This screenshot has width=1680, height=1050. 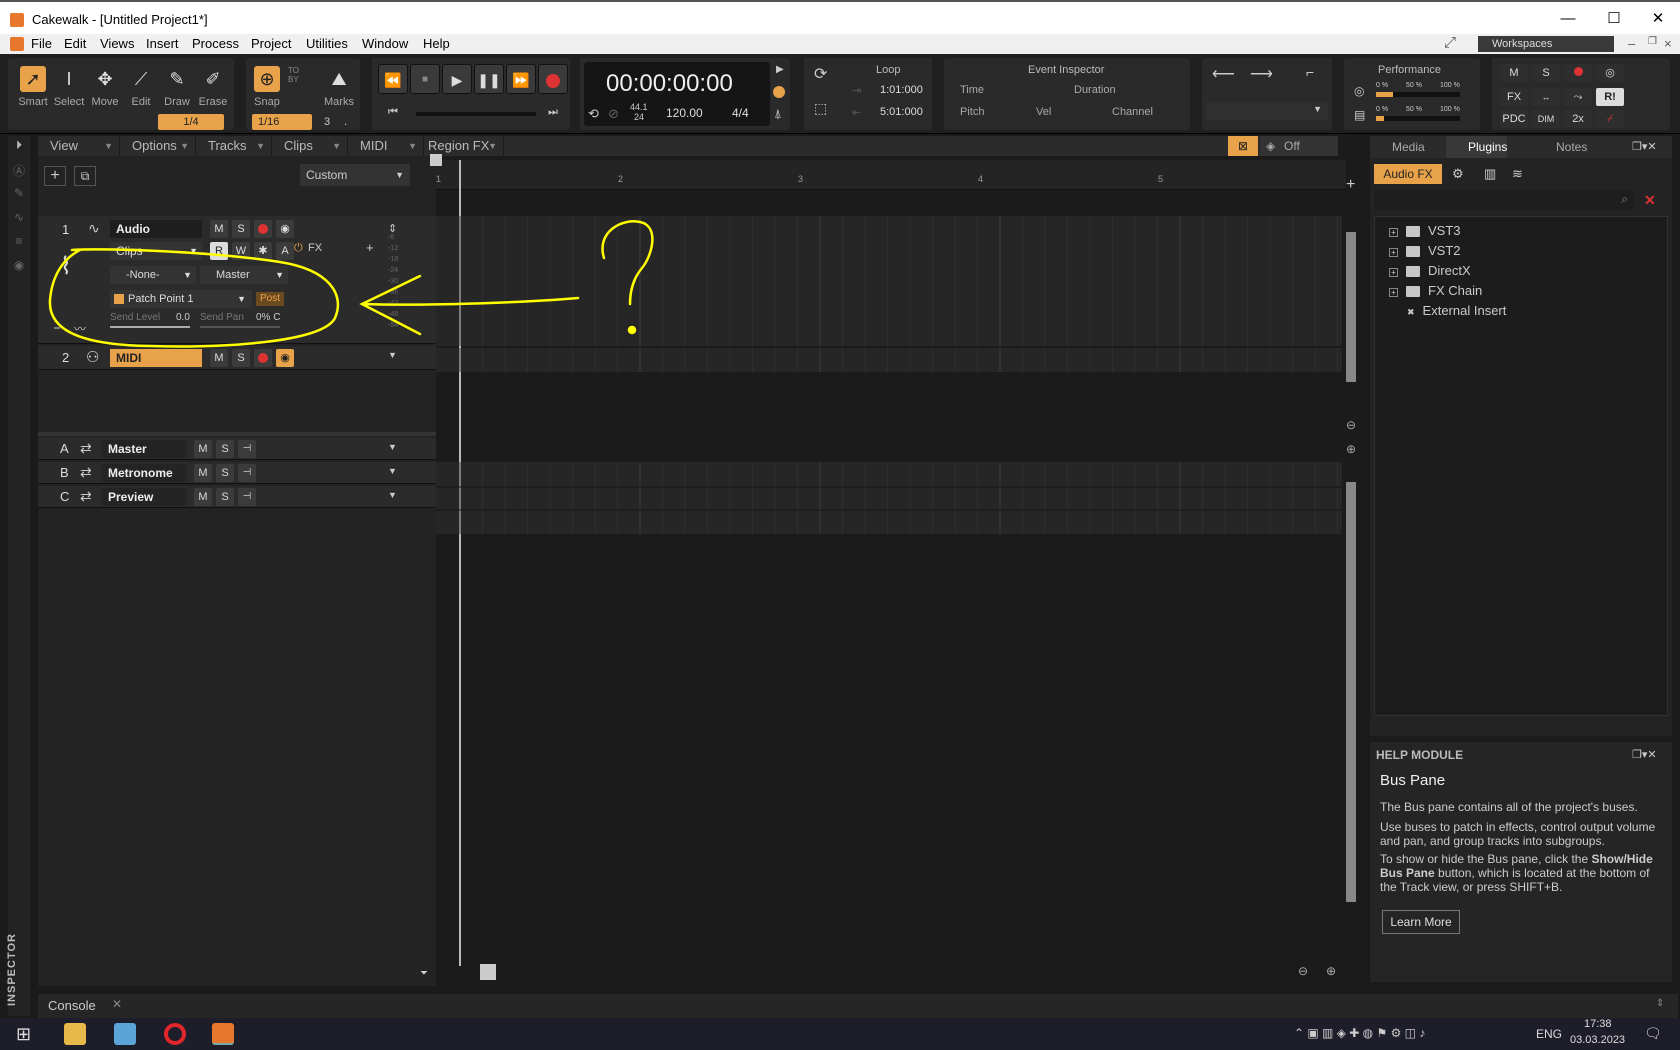 I want to click on tree-label: VST2, so click(x=1444, y=250).